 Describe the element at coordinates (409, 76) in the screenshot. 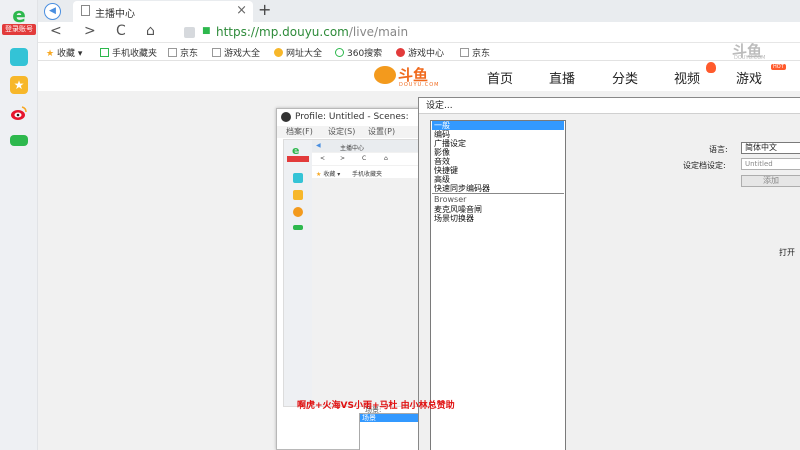

I see `douyu-logo: 斗鱼 DOUYU.COM` at that location.